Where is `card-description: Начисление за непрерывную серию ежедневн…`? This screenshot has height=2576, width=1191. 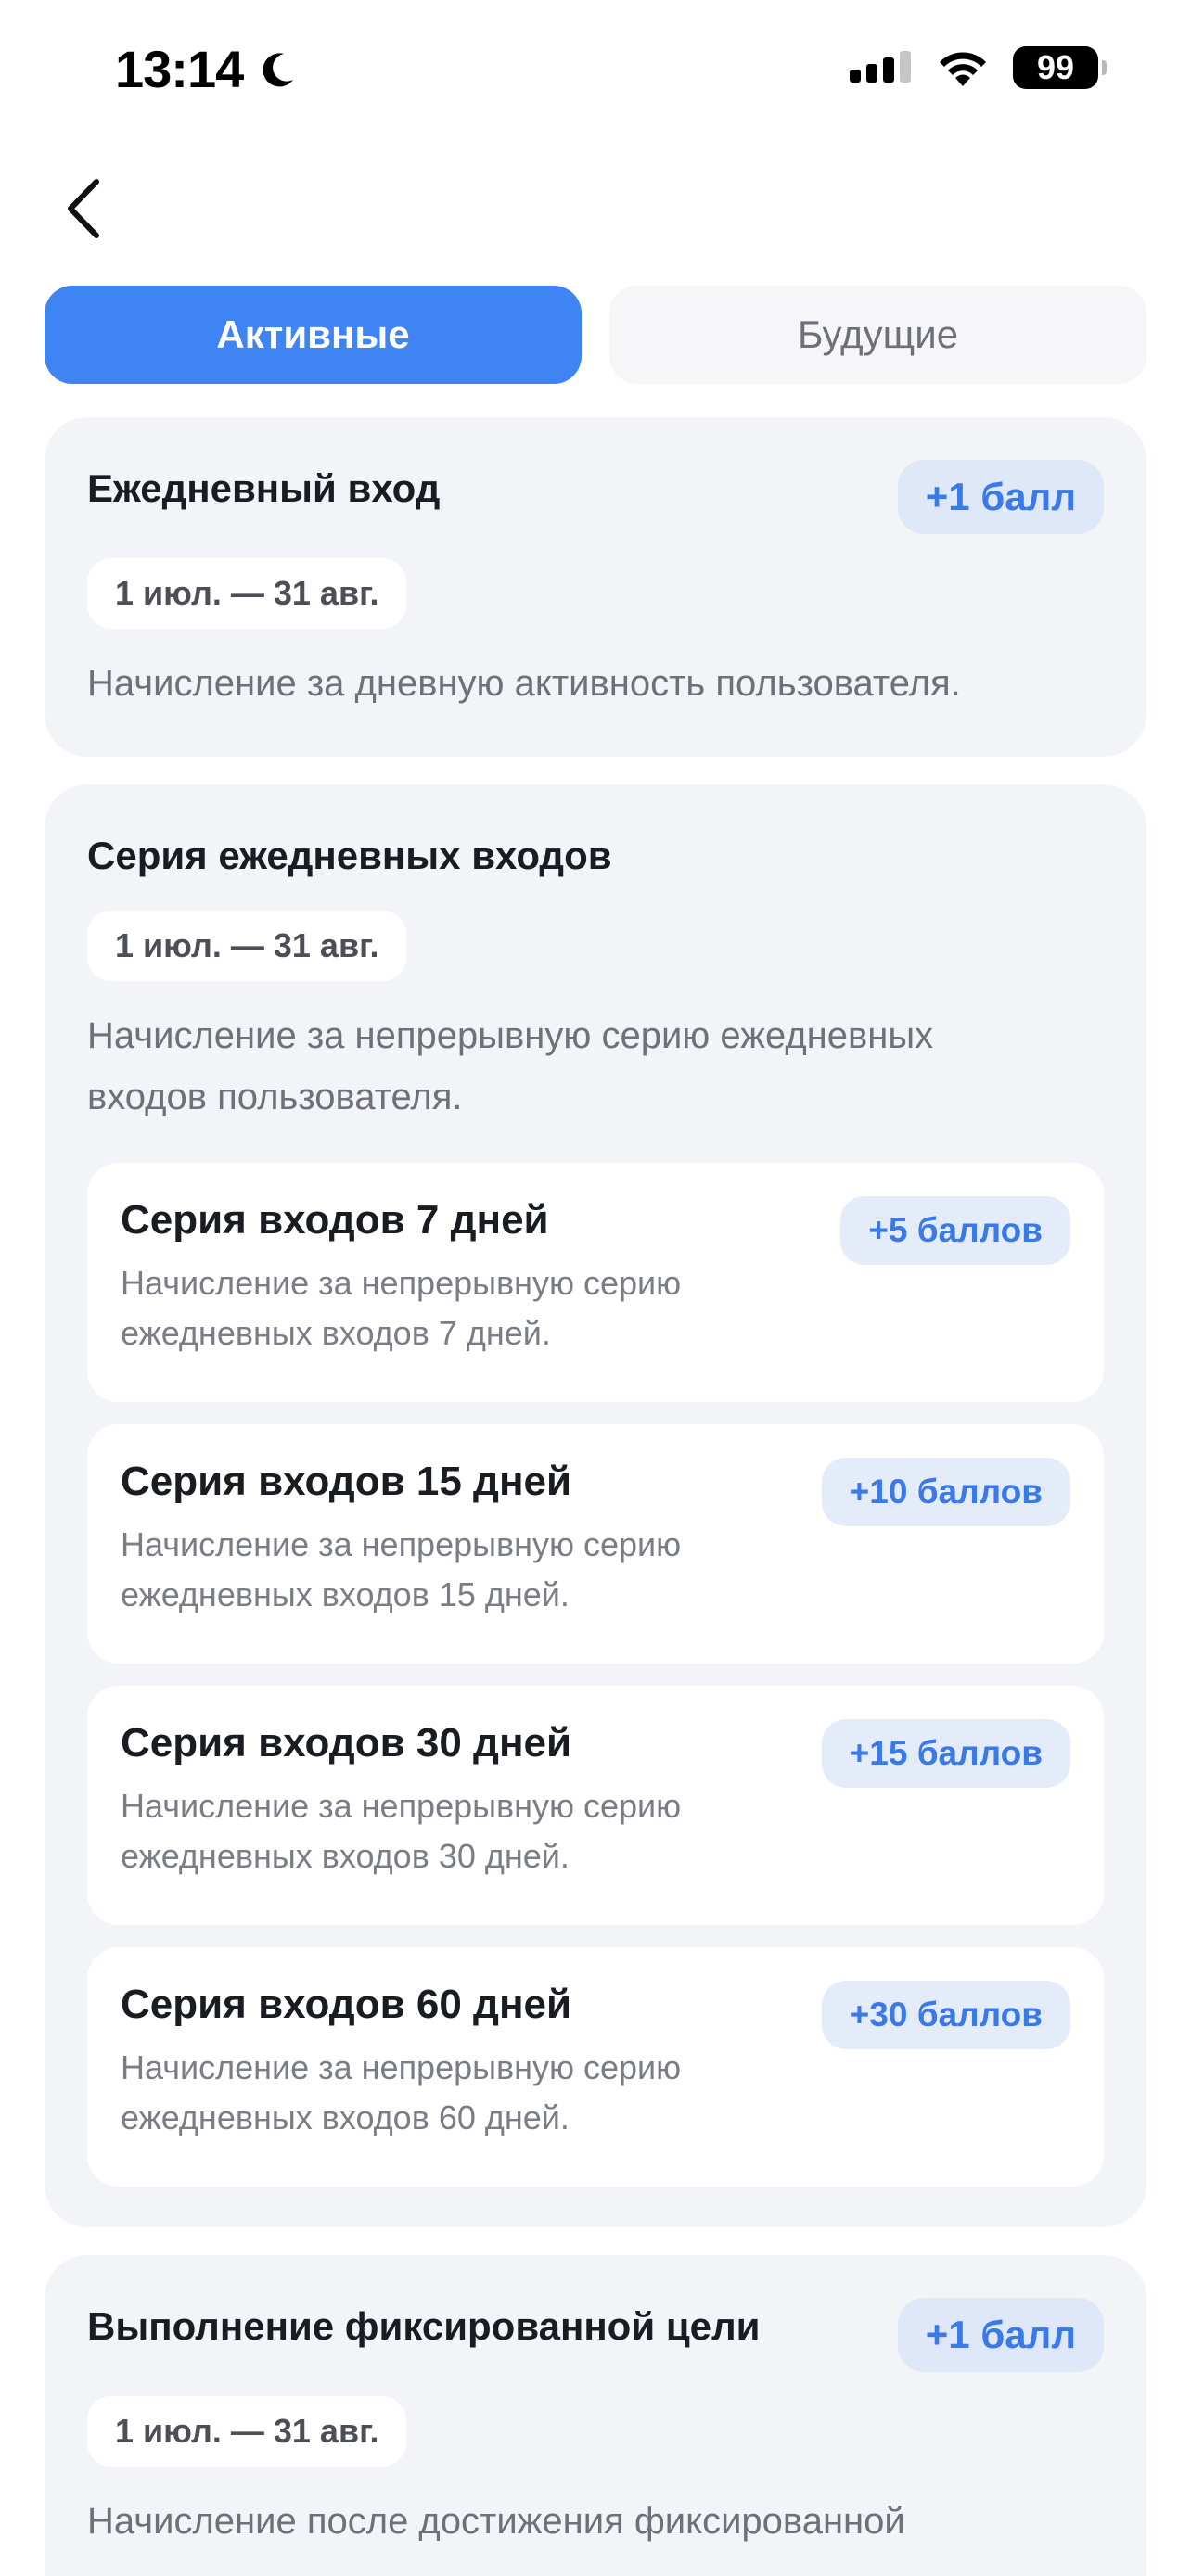 card-description: Начисление за непрерывную серию ежедневн… is located at coordinates (510, 1066).